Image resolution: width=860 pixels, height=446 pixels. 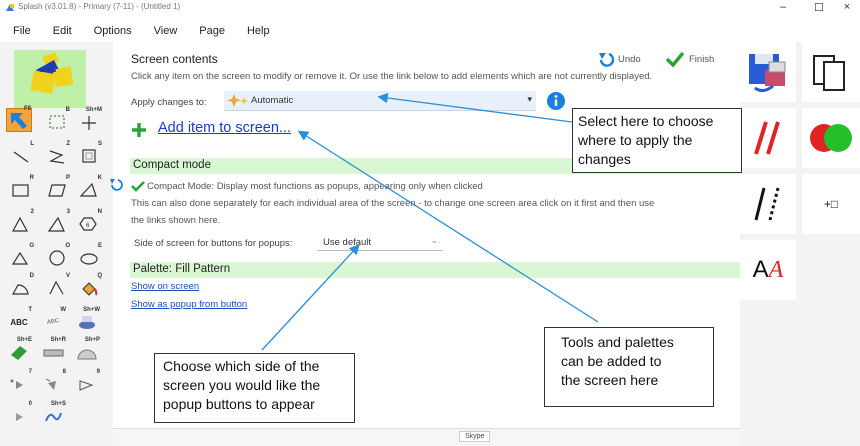 What do you see at coordinates (60, 32) in the screenshot?
I see `menu-edit: Edit` at bounding box center [60, 32].